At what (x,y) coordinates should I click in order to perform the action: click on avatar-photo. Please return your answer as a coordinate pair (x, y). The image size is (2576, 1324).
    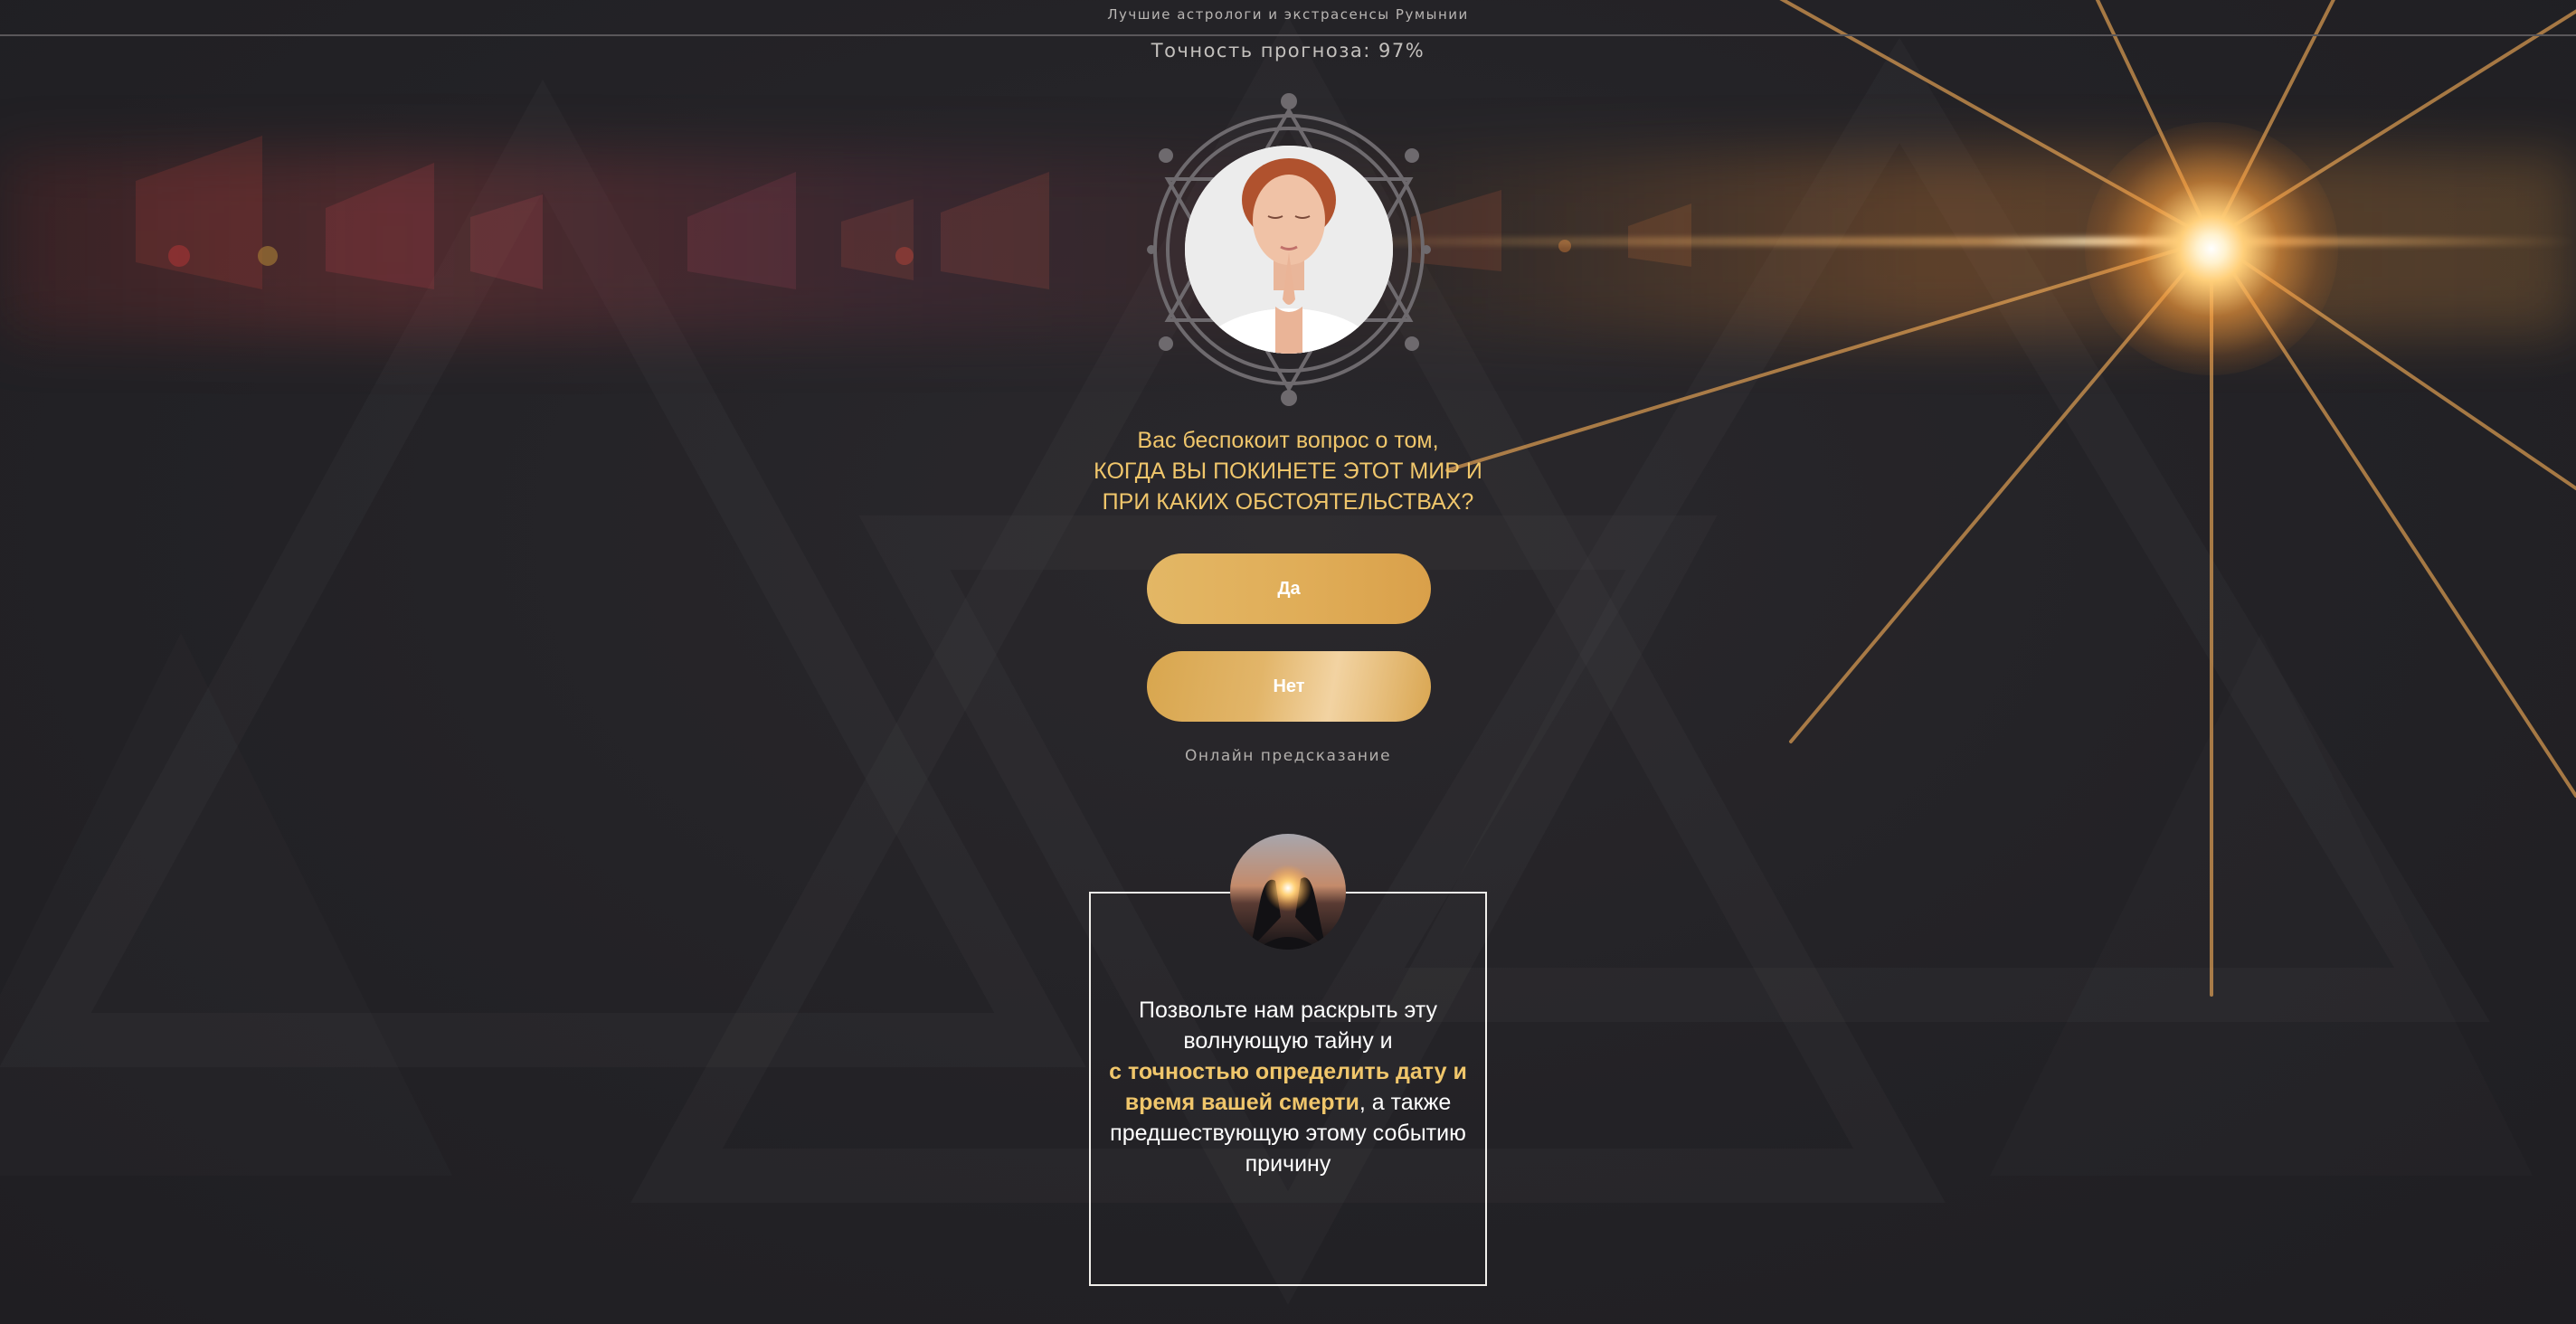
    Looking at the image, I should click on (1289, 250).